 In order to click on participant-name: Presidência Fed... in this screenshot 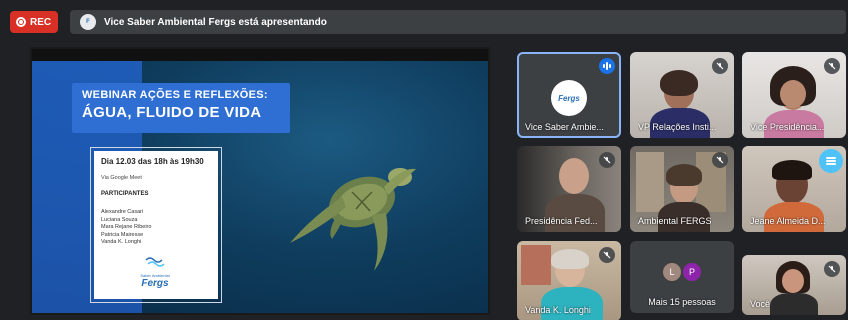, I will do `click(561, 221)`.